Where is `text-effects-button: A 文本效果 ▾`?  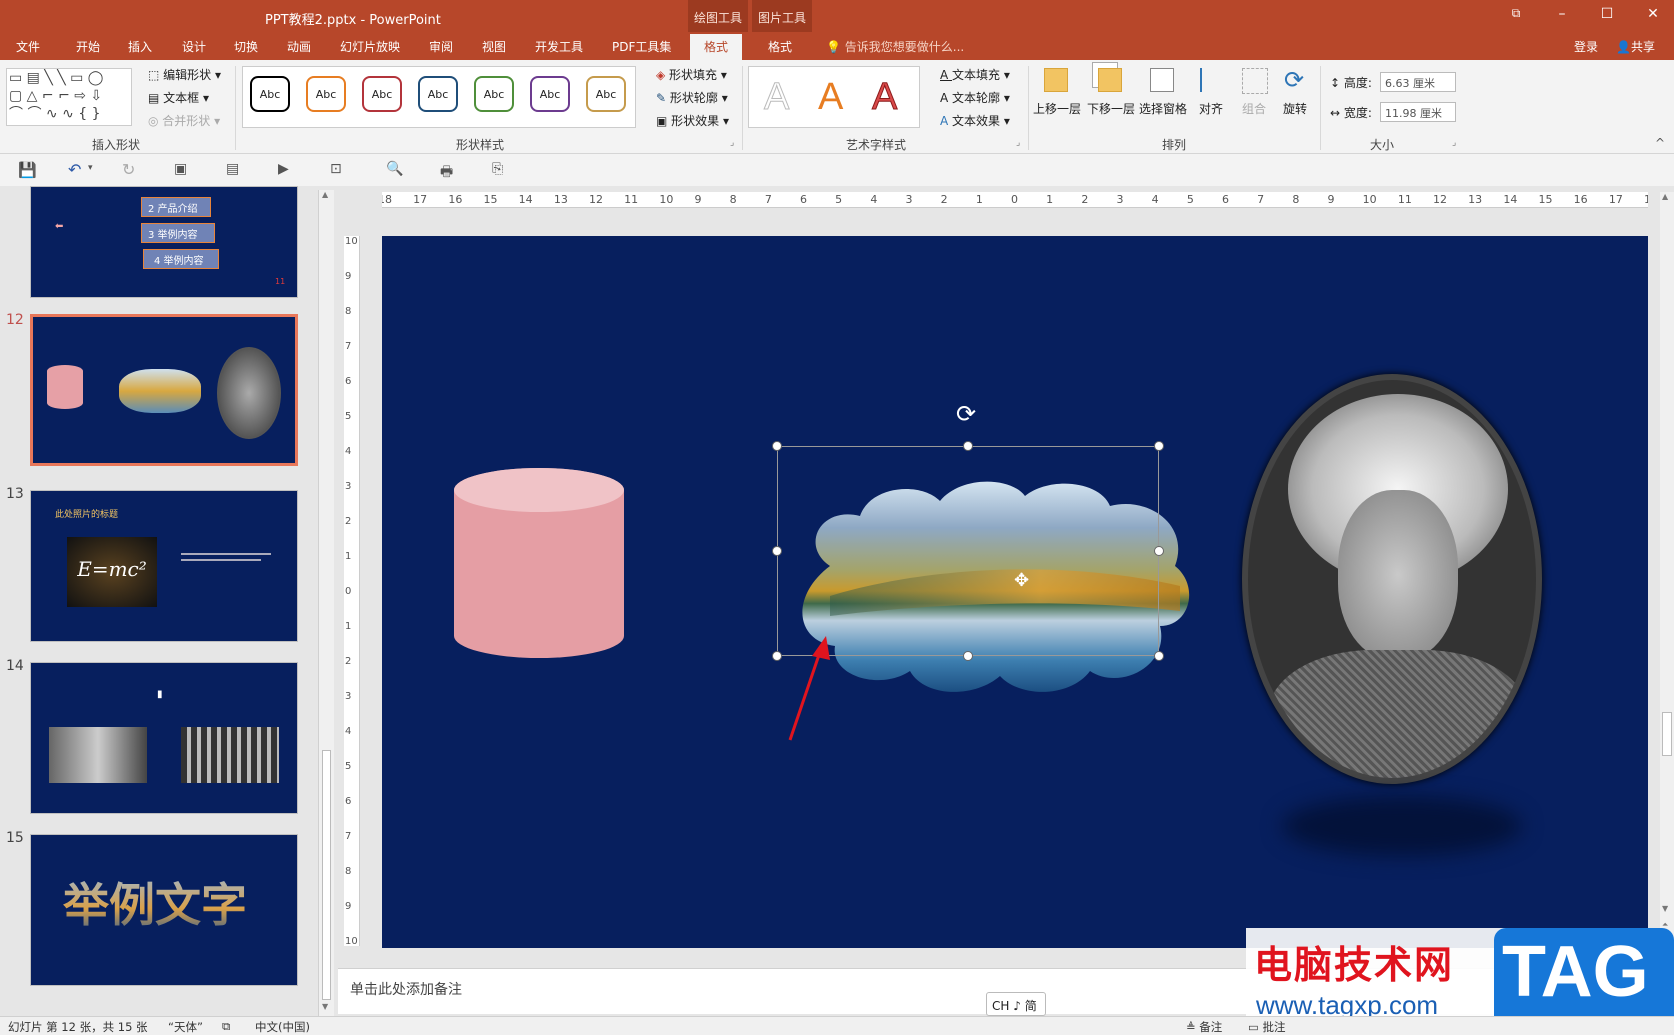
text-effects-button: A 文本效果 ▾ is located at coordinates (975, 120).